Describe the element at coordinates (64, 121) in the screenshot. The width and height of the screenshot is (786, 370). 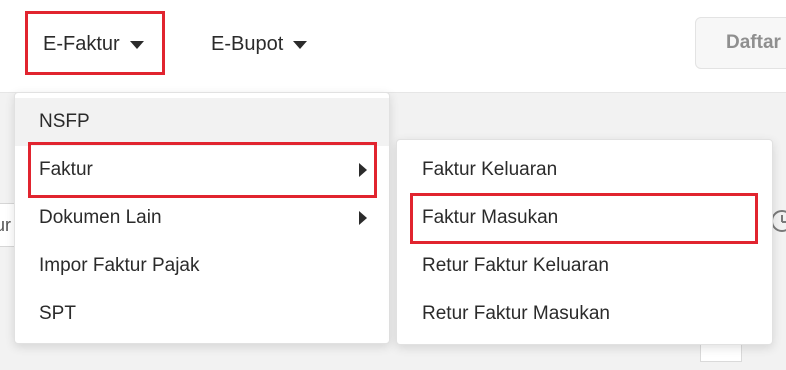
I see `menu-item-label: NSFP` at that location.